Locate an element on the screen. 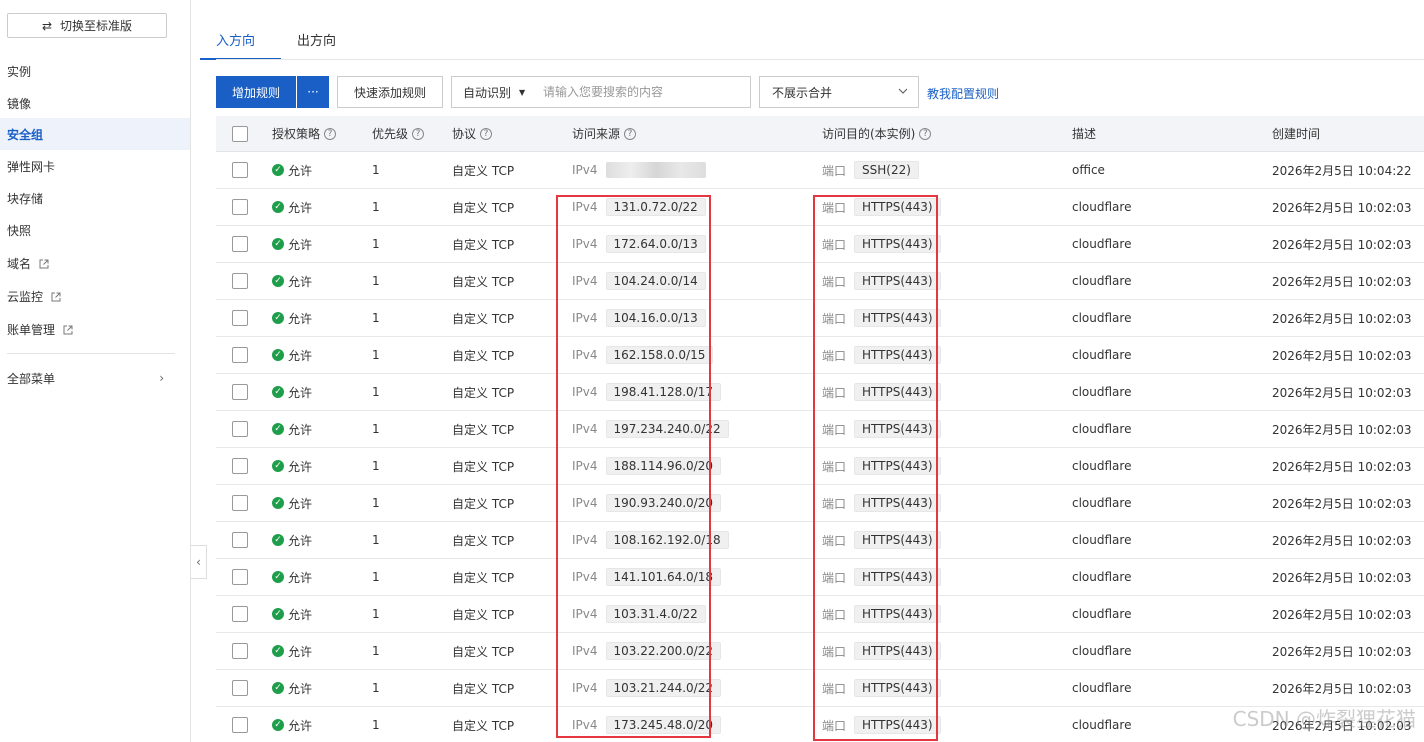 This screenshot has height=742, width=1424. select-all-checkbox is located at coordinates (240, 133).